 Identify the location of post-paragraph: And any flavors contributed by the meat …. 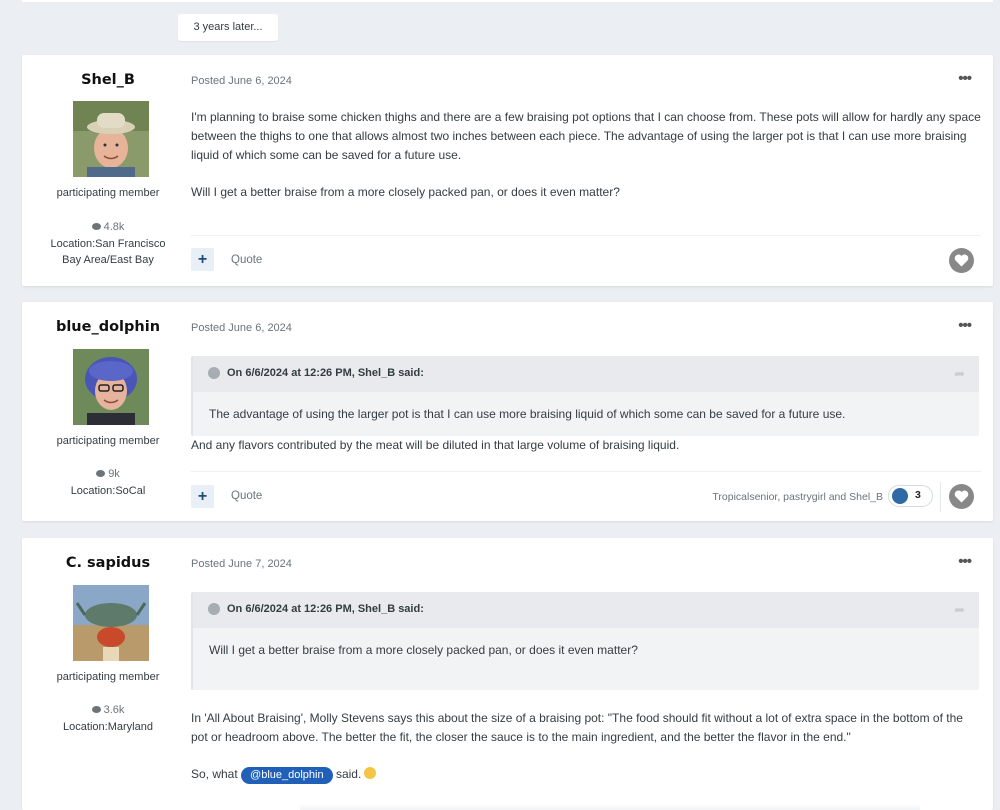
(435, 445).